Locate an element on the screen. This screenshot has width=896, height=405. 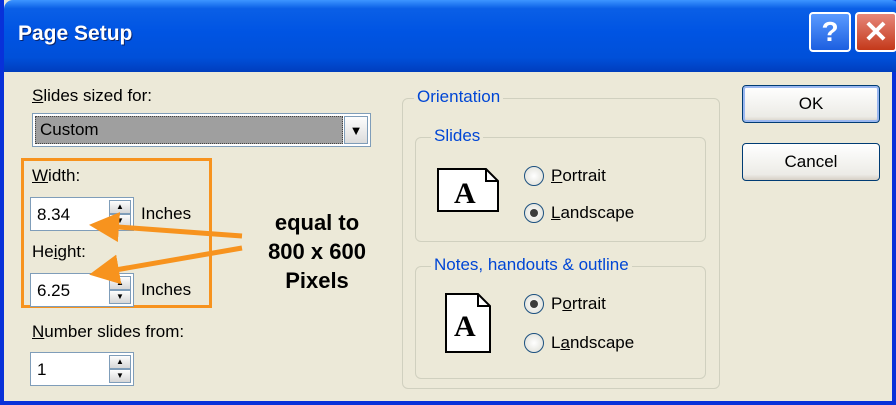
slides-landscape-radio: Landscape is located at coordinates (579, 213).